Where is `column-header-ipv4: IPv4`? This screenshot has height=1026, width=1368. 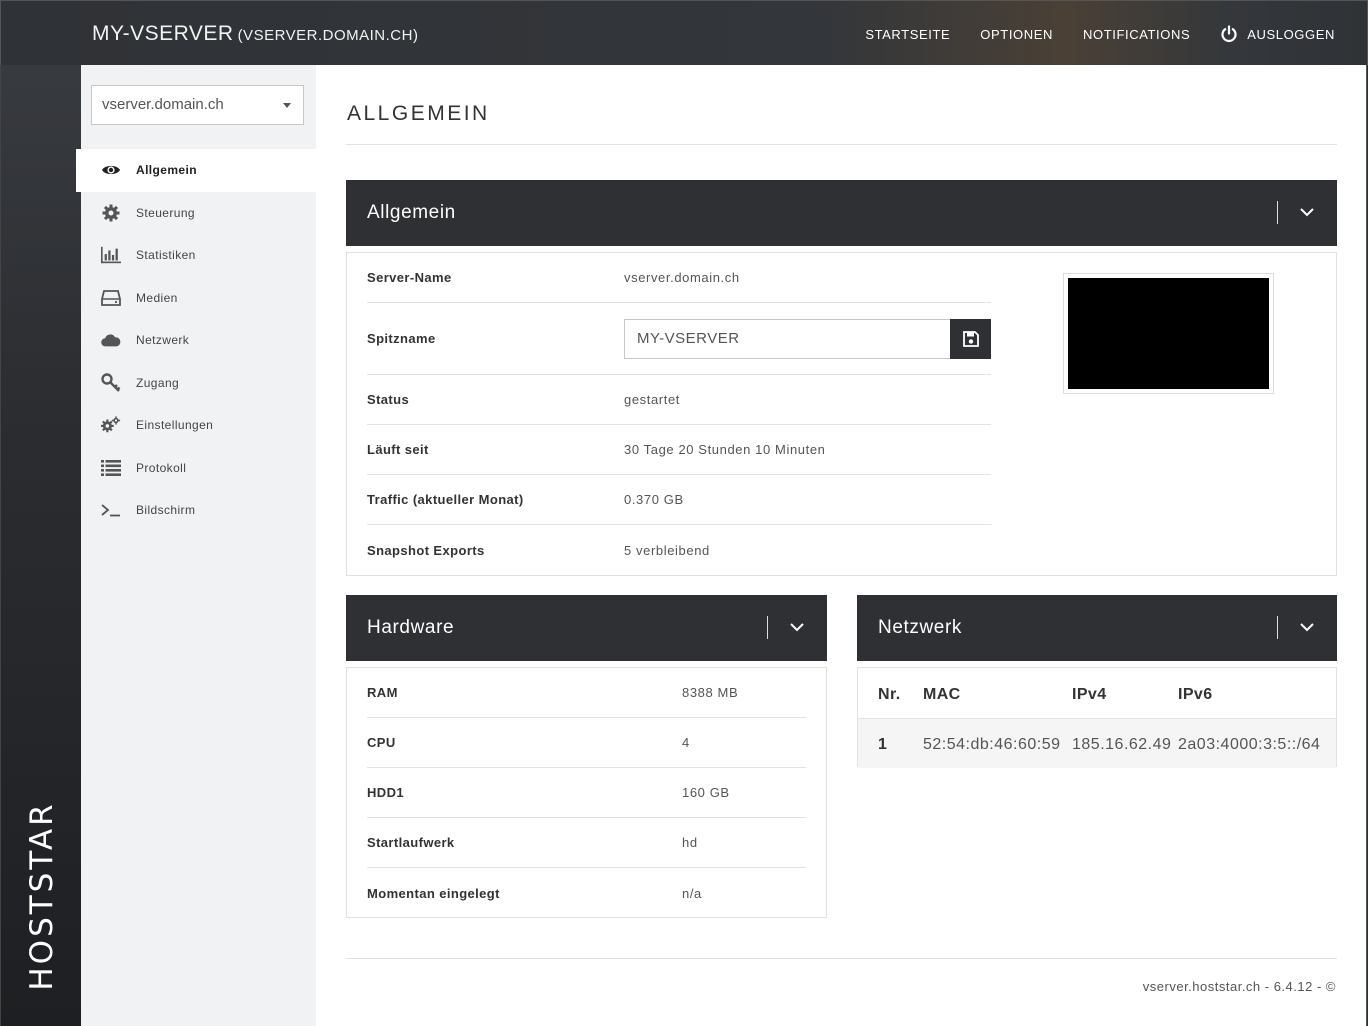 column-header-ipv4: IPv4 is located at coordinates (1089, 694).